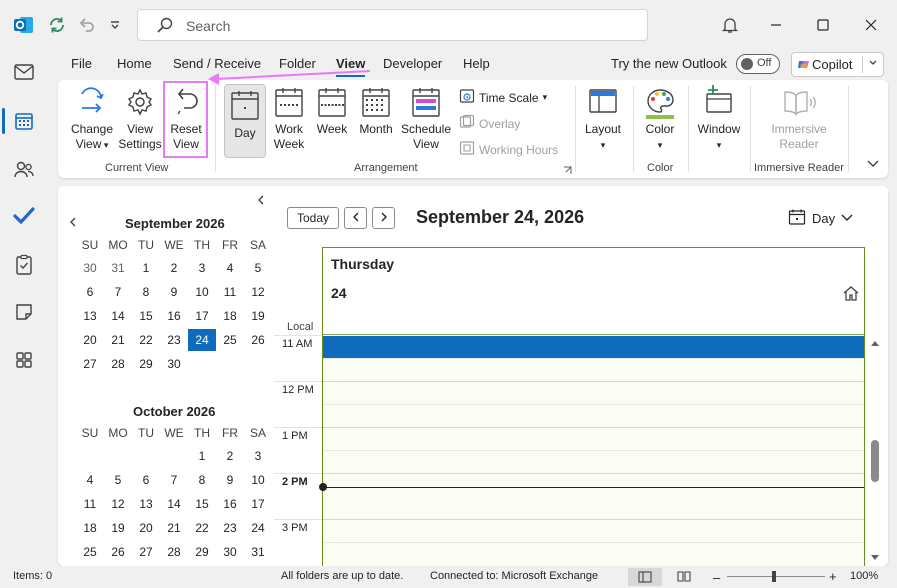 The image size is (897, 588). What do you see at coordinates (875, 343) in the screenshot?
I see `scroll-up-arrow-icon` at bounding box center [875, 343].